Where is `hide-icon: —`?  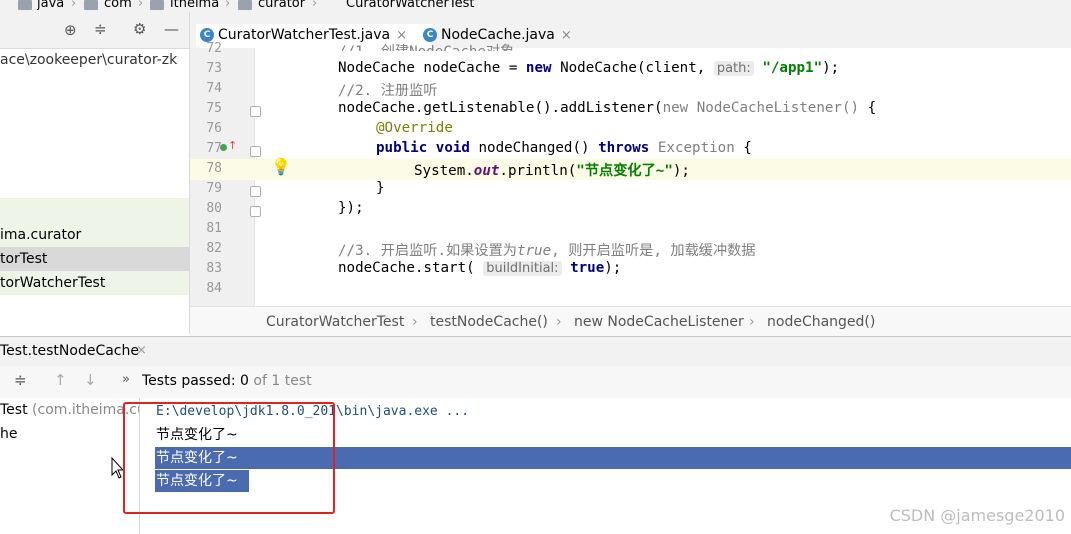 hide-icon: — is located at coordinates (171, 29).